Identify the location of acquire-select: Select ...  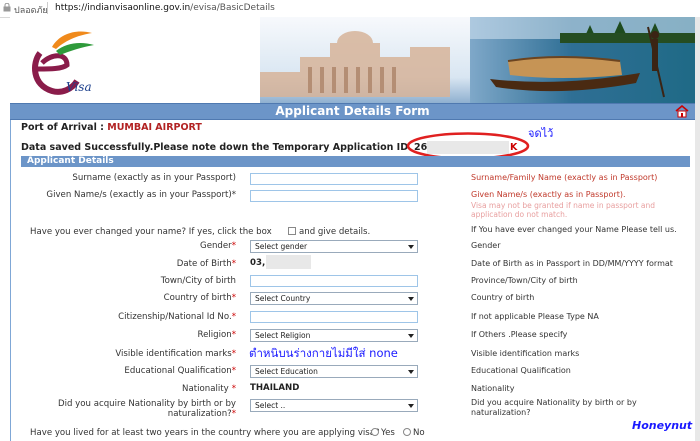
(334, 405).